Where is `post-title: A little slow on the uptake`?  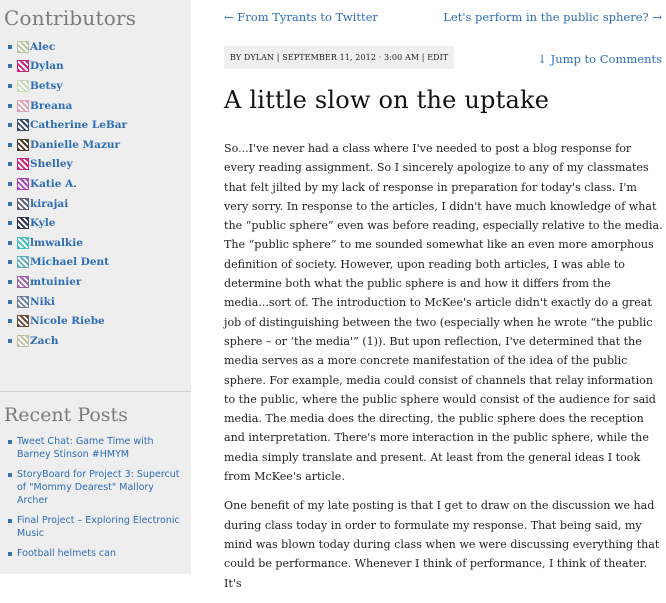
post-title: A little slow on the uptake is located at coordinates (387, 100).